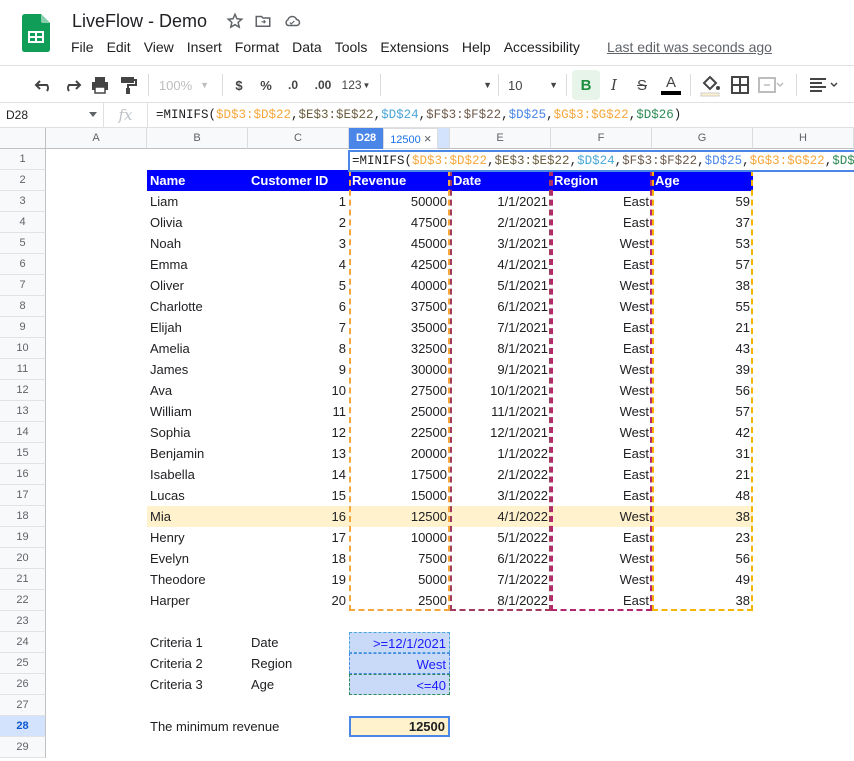 This screenshot has height=761, width=854. What do you see at coordinates (23, 432) in the screenshot?
I see `row-header: 14` at bounding box center [23, 432].